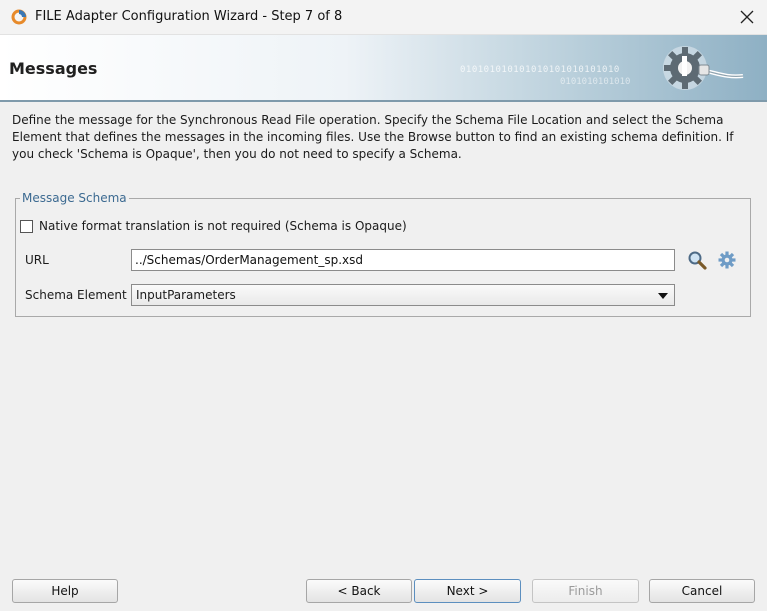  Describe the element at coordinates (19, 17) in the screenshot. I see `app-icon` at that location.